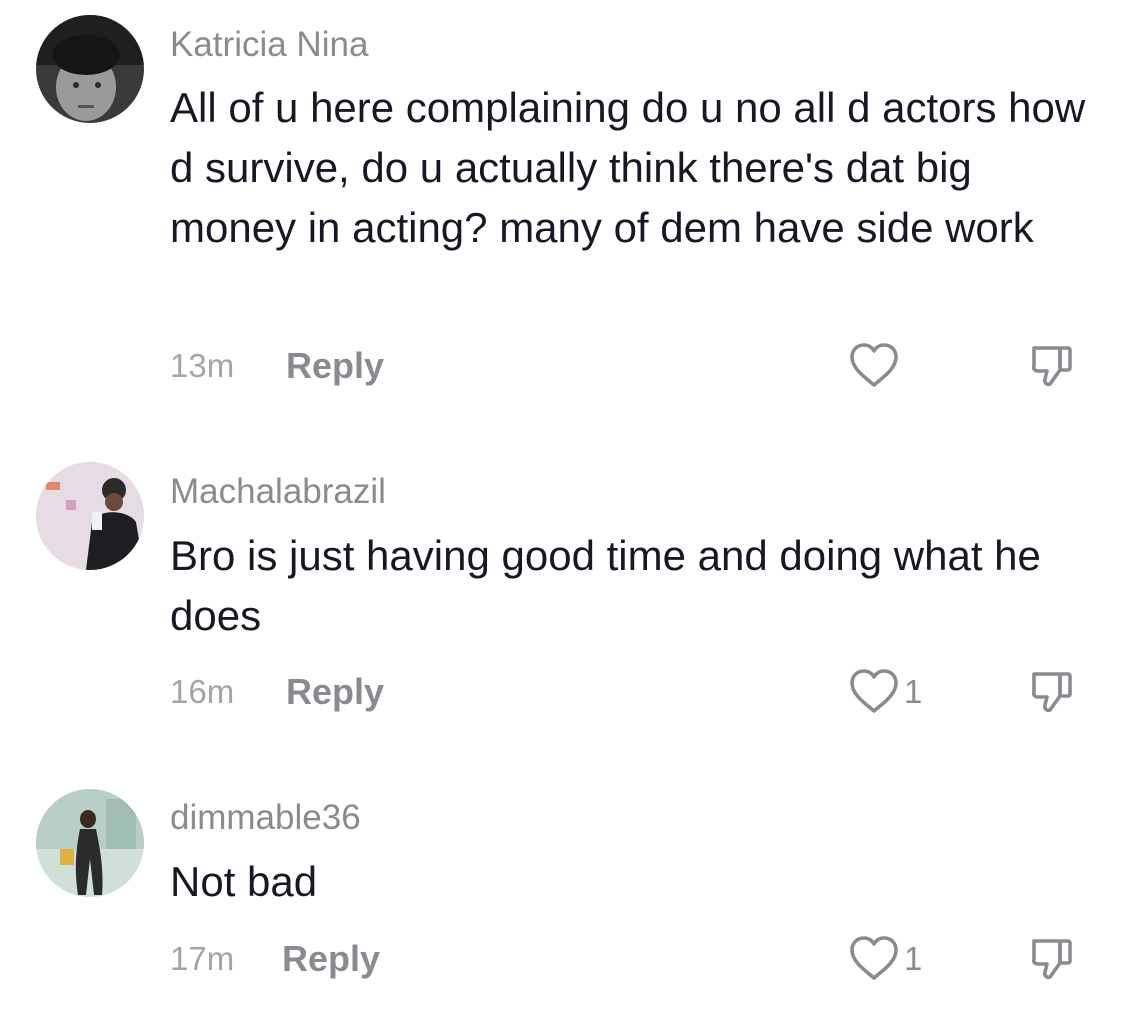 The width and height of the screenshot is (1125, 1018). I want to click on comment-timestamp: 13m, so click(202, 365).